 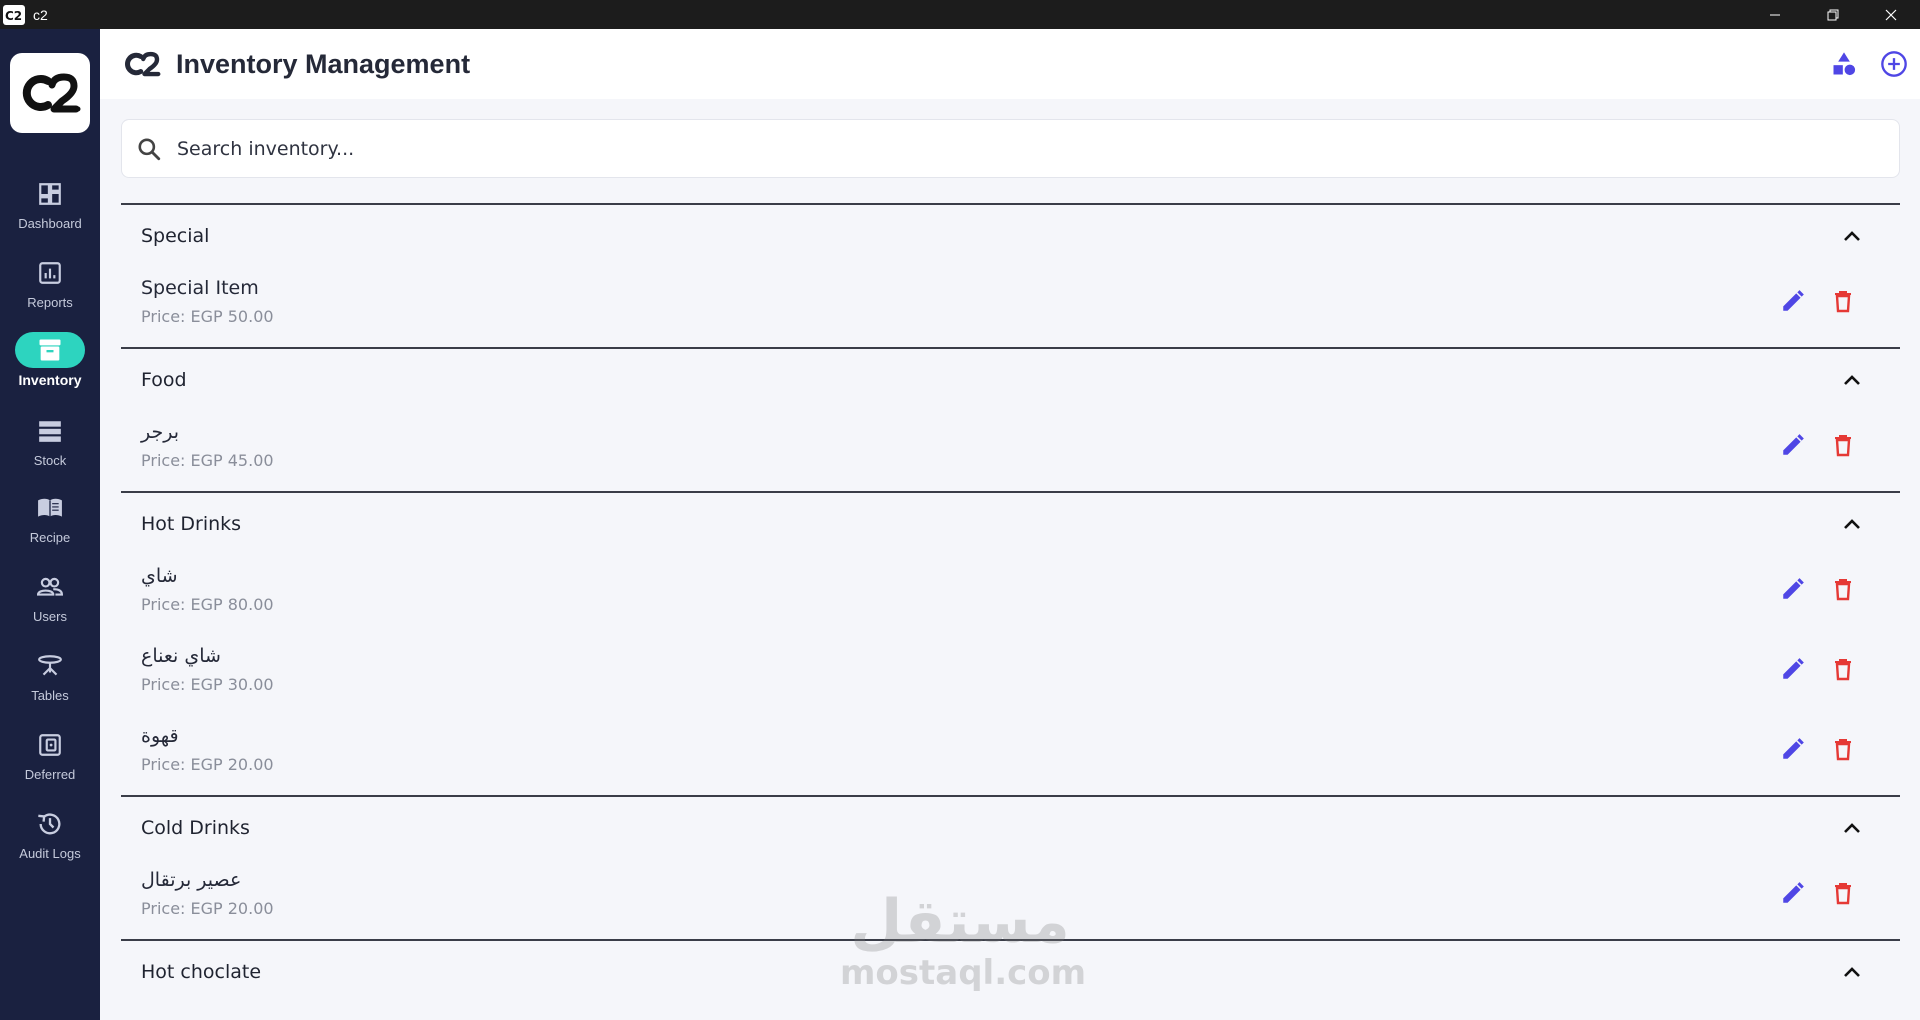 What do you see at coordinates (50, 587) in the screenshot?
I see `users-icon` at bounding box center [50, 587].